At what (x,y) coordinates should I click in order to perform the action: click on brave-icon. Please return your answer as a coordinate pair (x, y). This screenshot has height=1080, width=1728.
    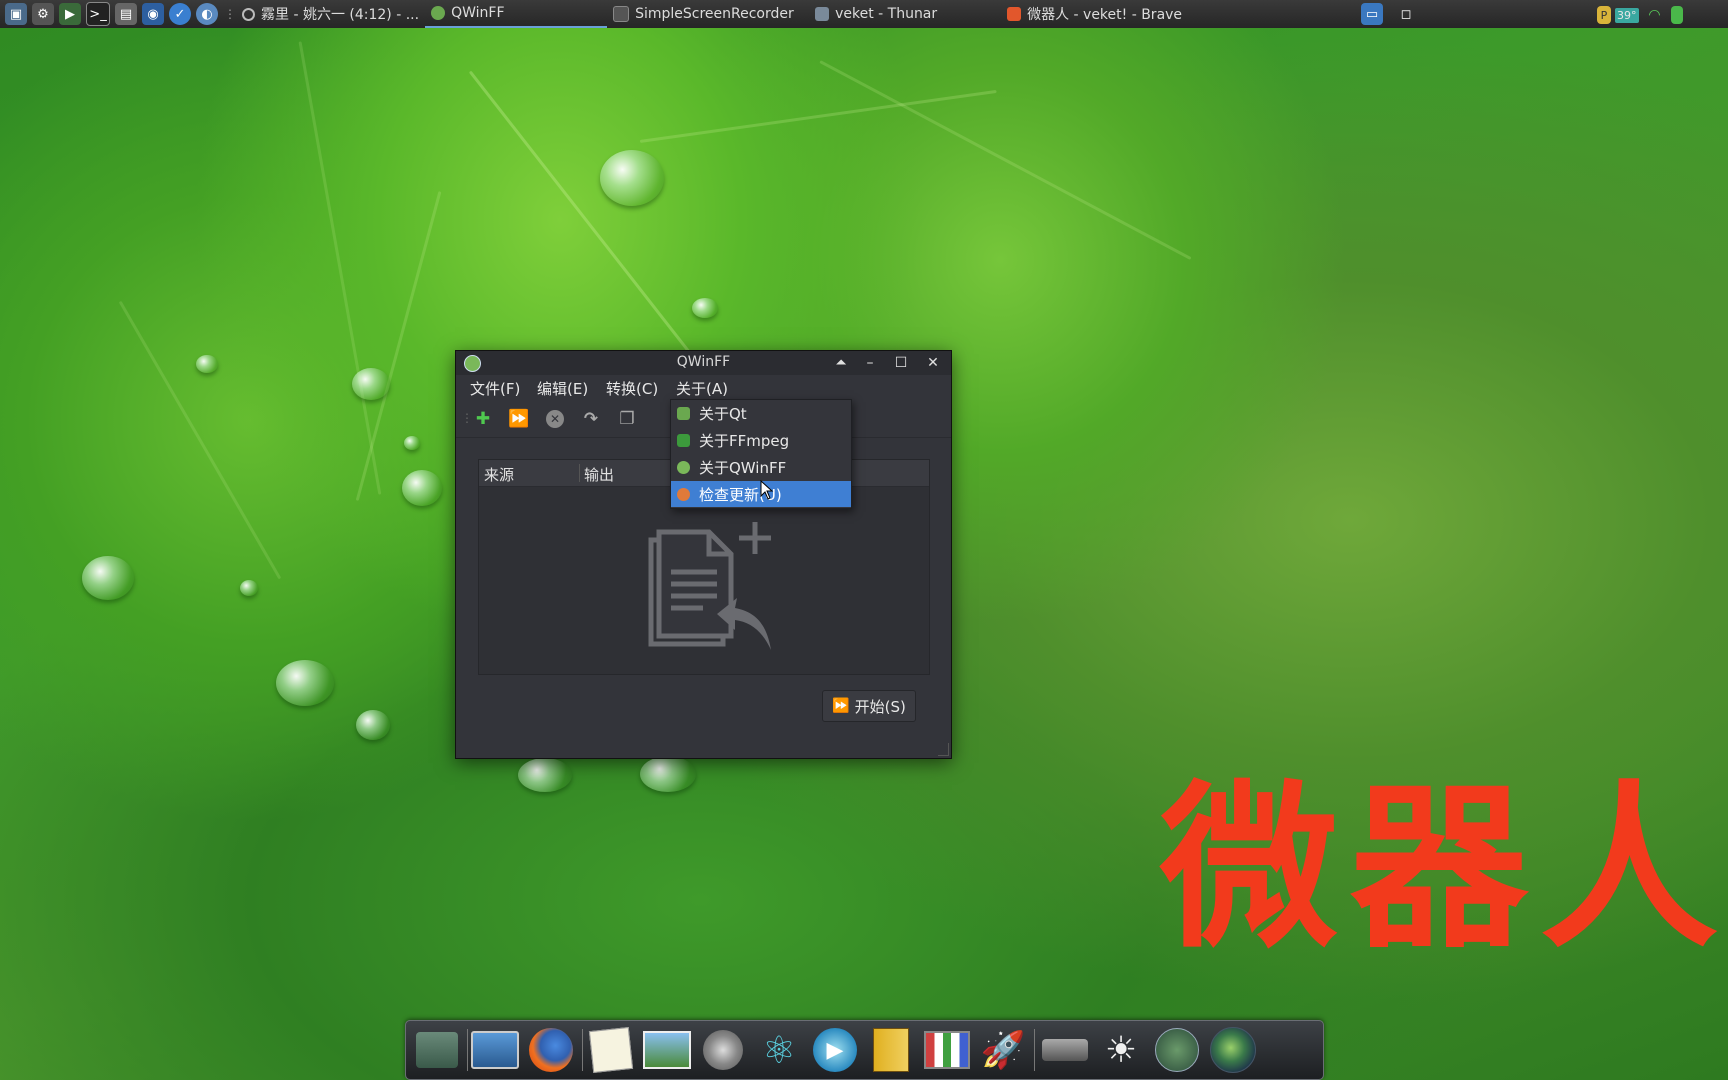
    Looking at the image, I should click on (1014, 14).